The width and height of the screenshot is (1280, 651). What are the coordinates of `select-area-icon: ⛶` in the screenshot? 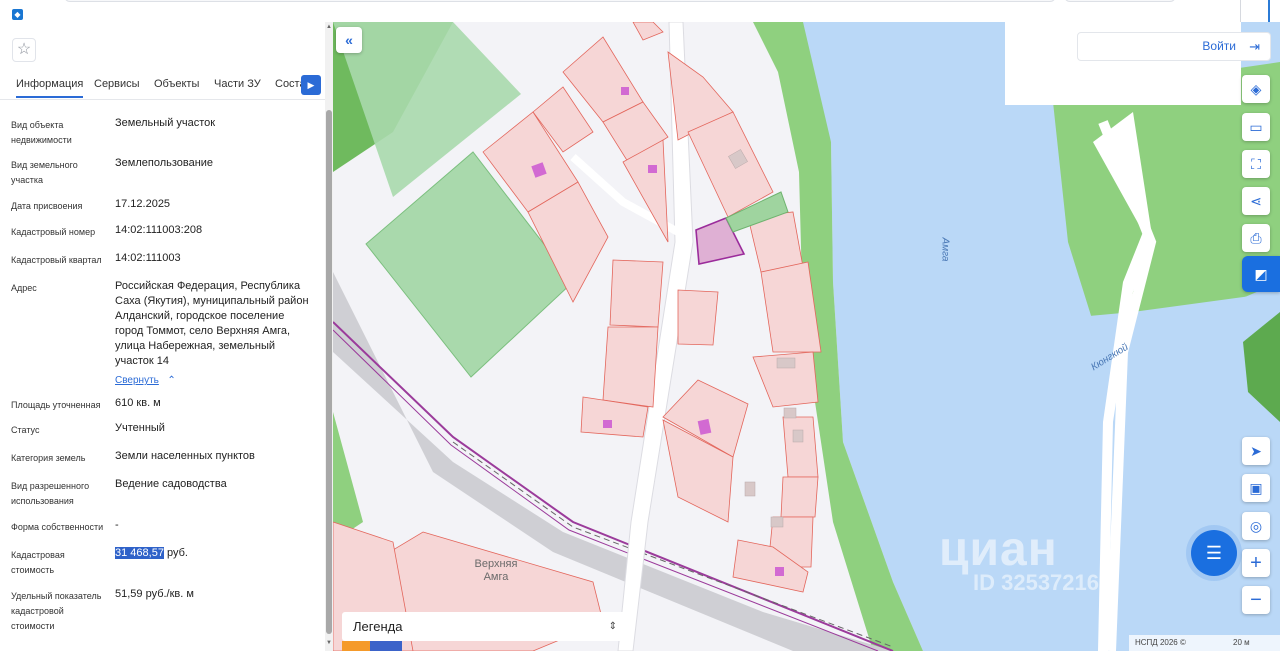 It's located at (1256, 164).